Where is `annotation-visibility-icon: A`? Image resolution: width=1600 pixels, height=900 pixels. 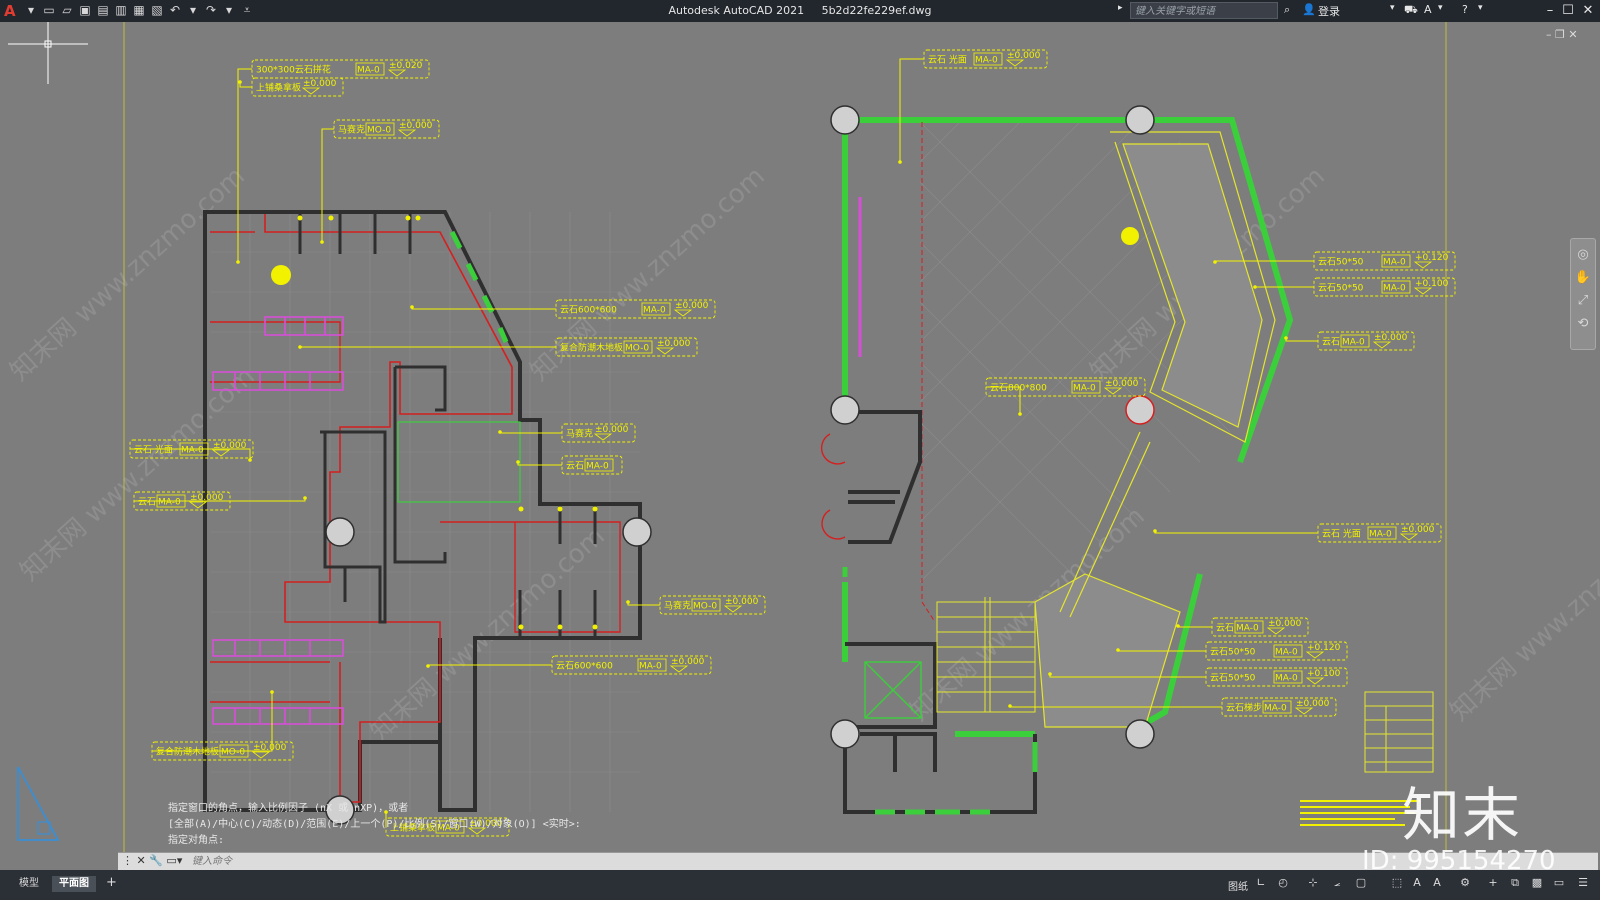
annotation-visibility-icon: A is located at coordinates (1437, 883).